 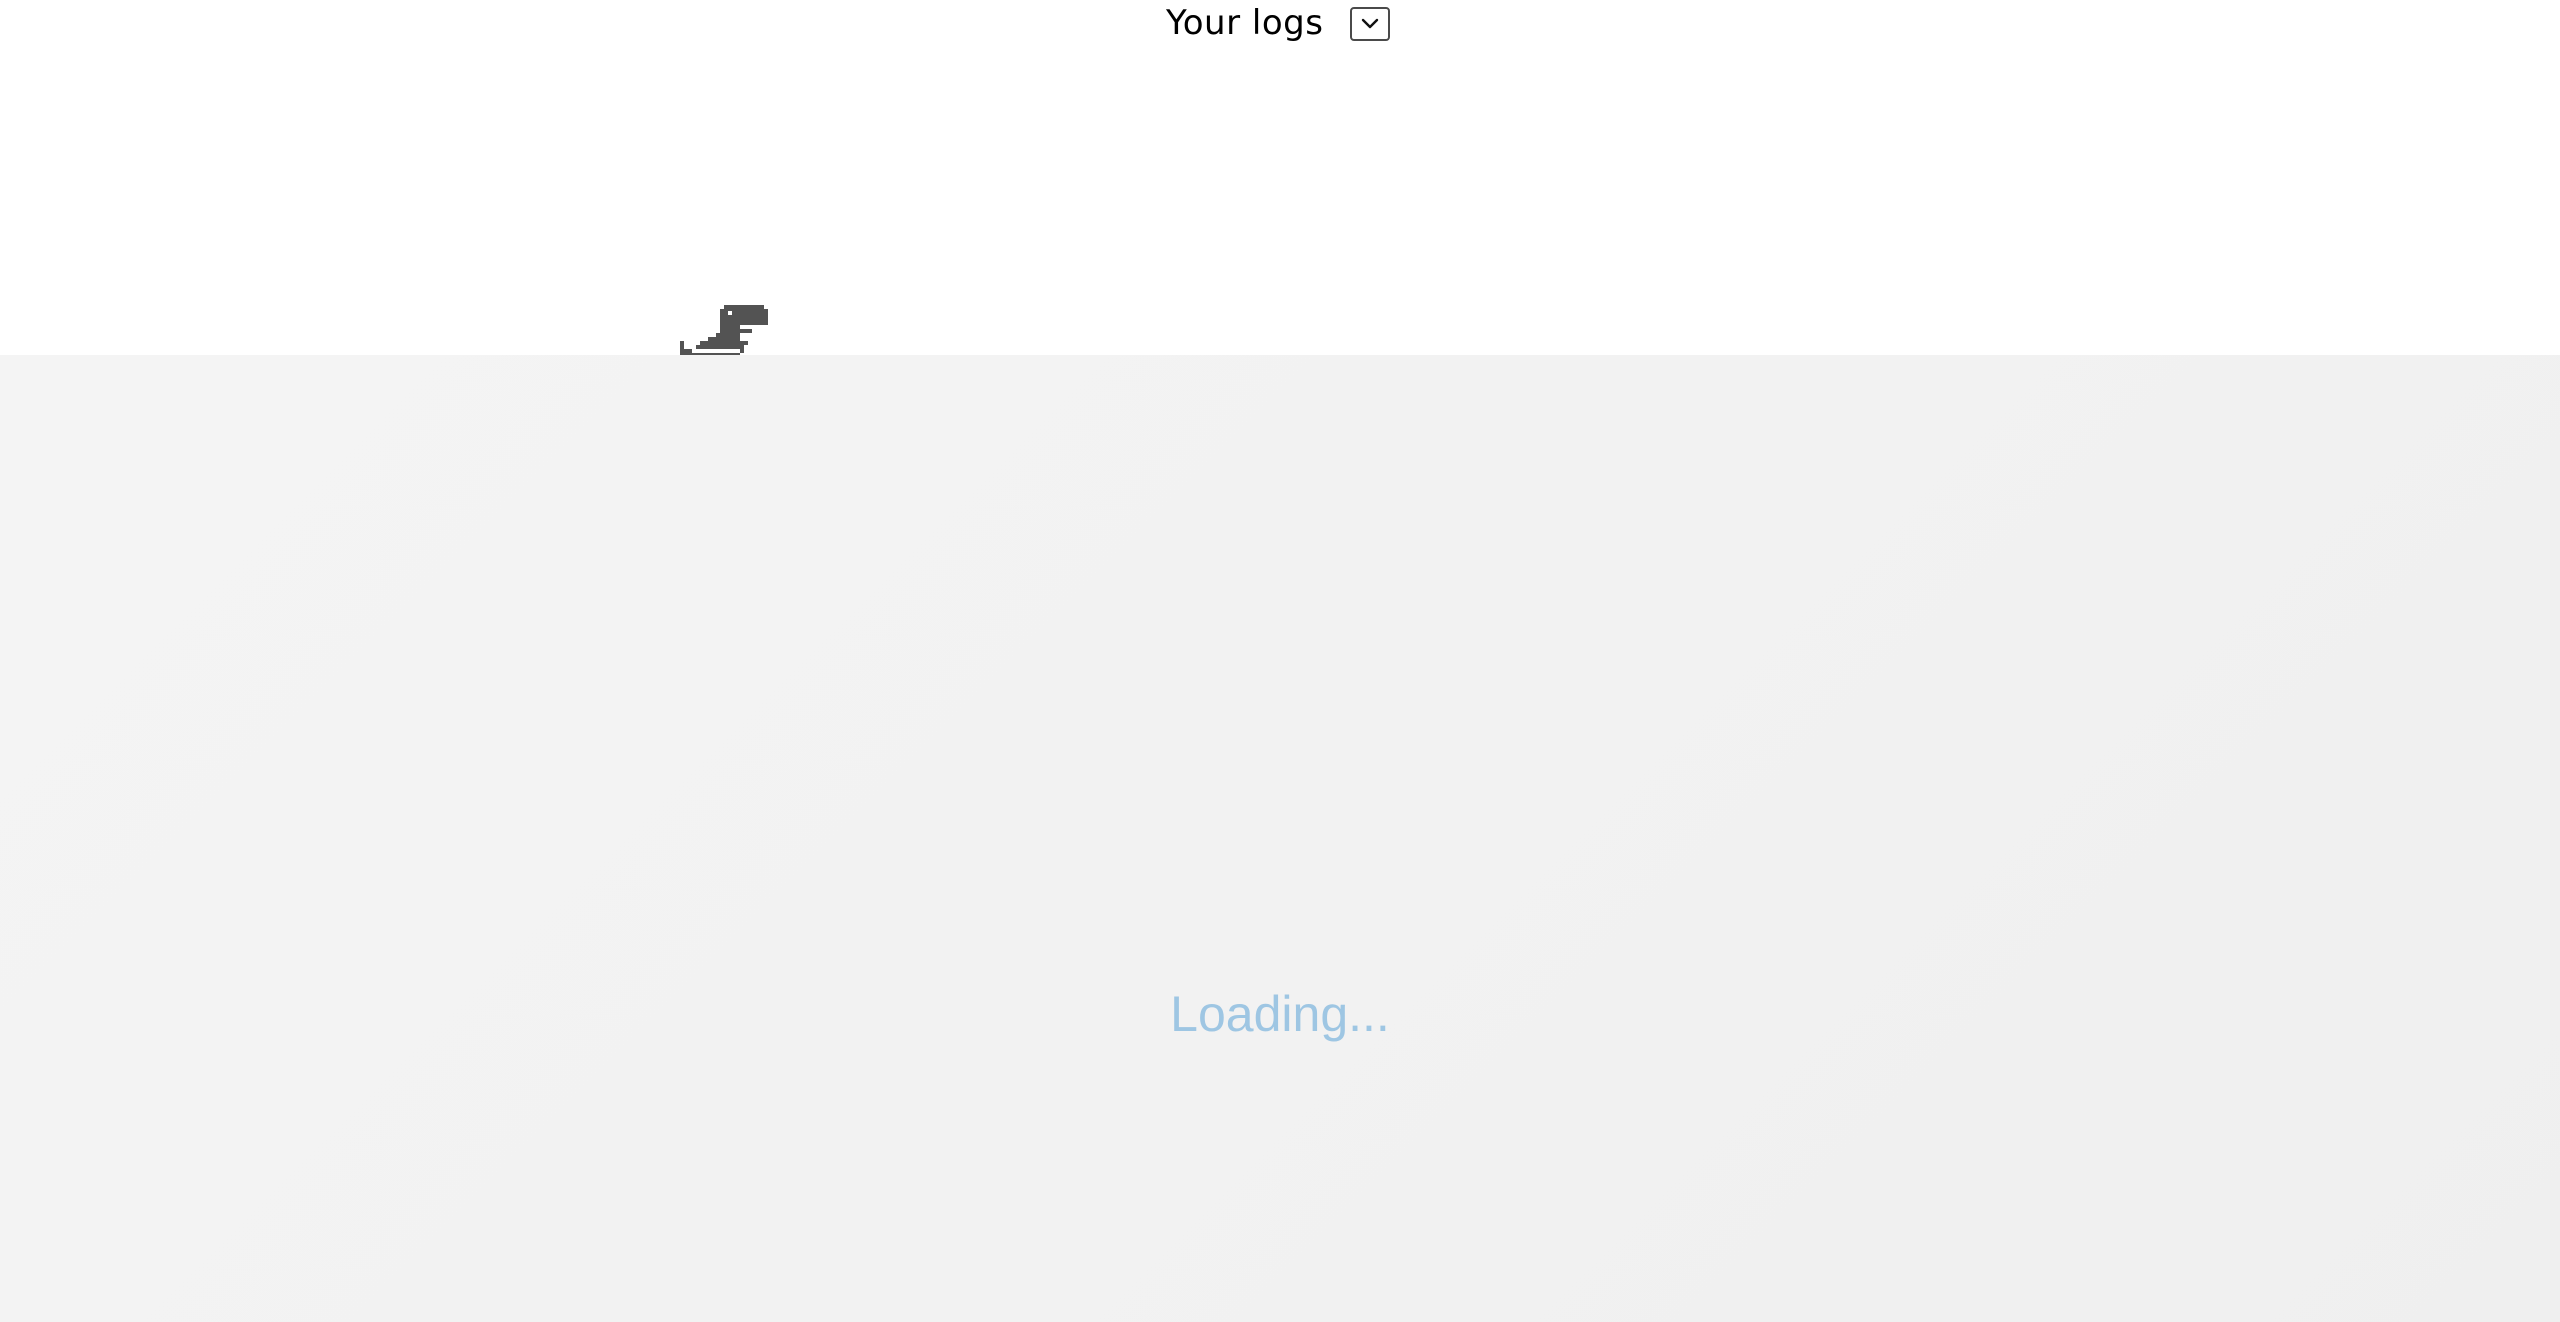 I want to click on chevron-down-icon, so click(x=1370, y=23).